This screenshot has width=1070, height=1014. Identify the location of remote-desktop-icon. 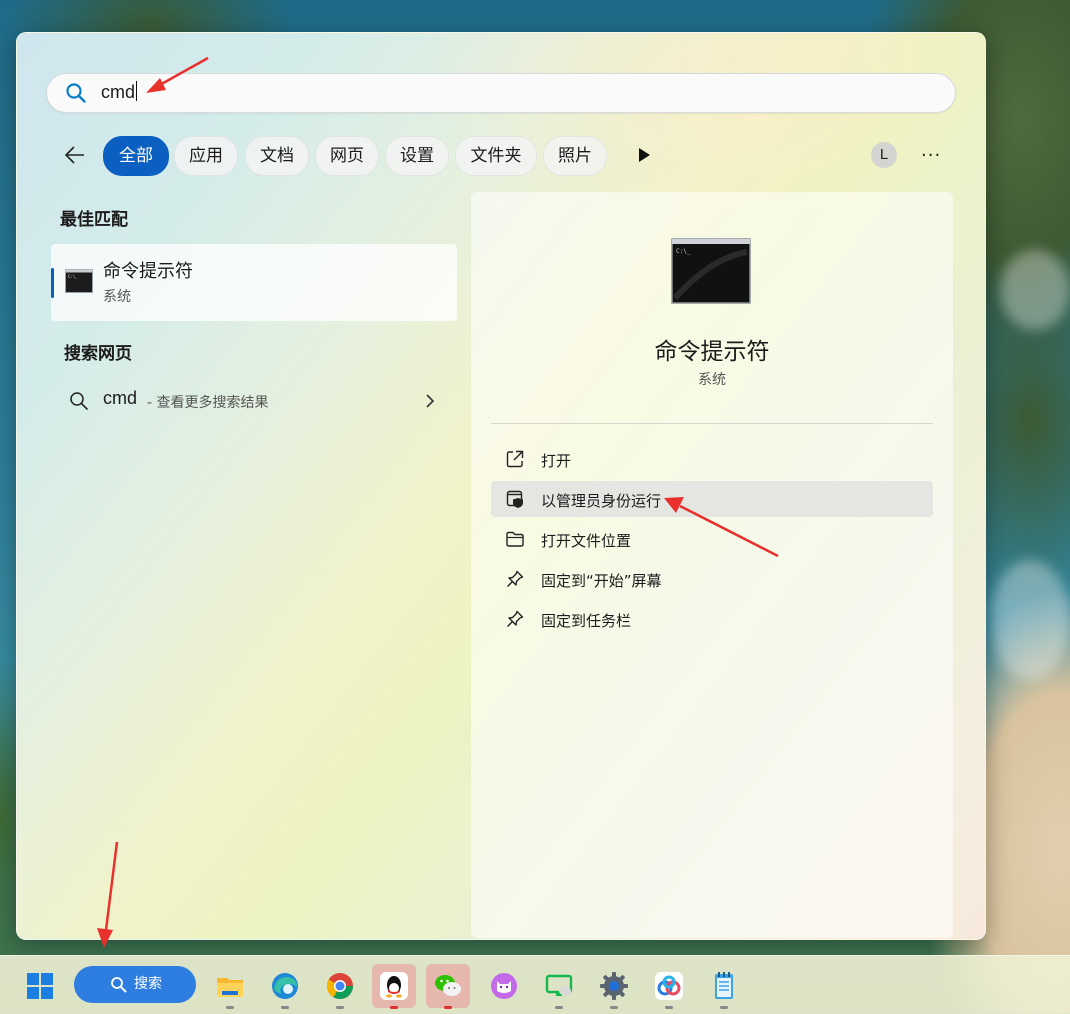
(559, 985).